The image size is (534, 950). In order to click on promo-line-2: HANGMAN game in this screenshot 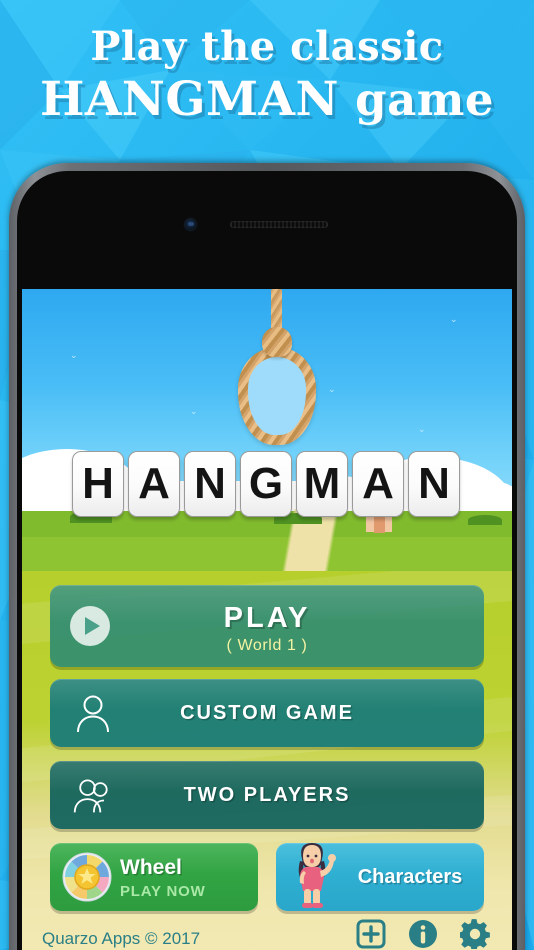, I will do `click(267, 100)`.